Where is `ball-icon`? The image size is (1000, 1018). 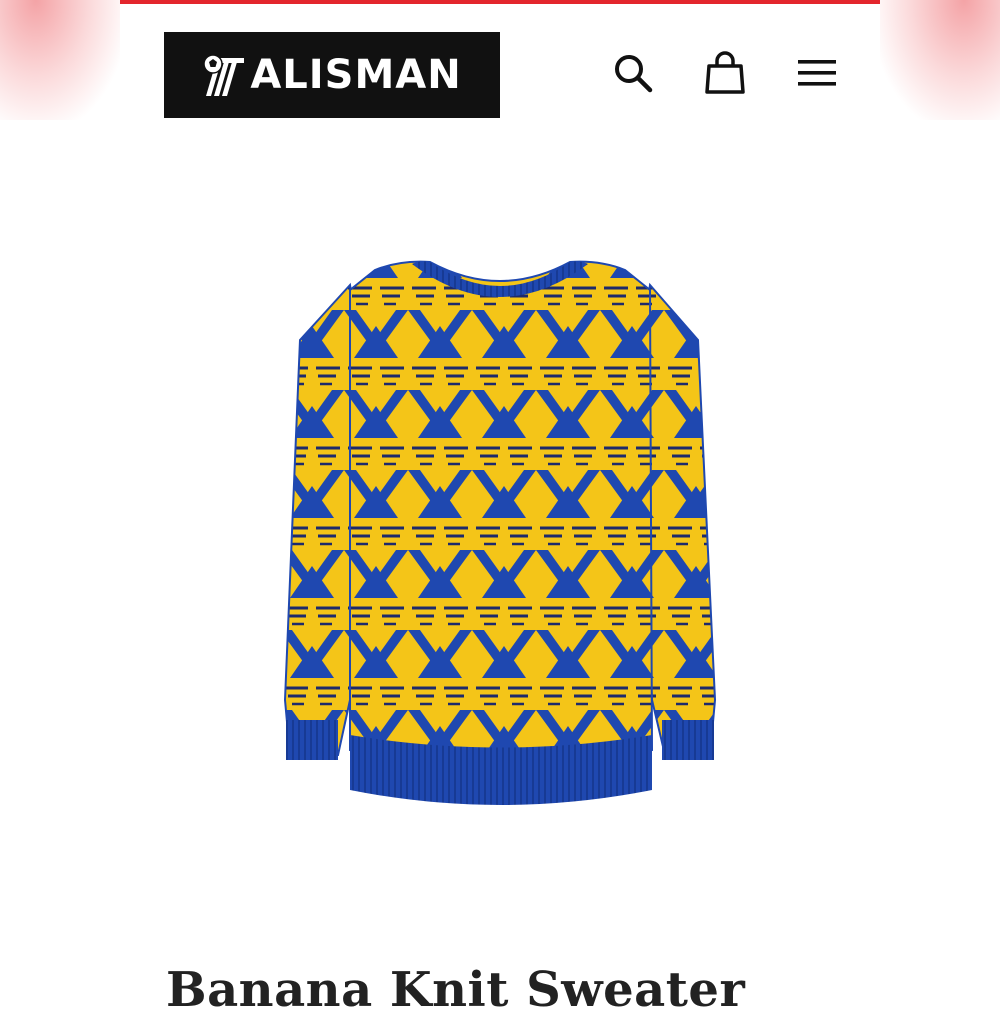 ball-icon is located at coordinates (224, 75).